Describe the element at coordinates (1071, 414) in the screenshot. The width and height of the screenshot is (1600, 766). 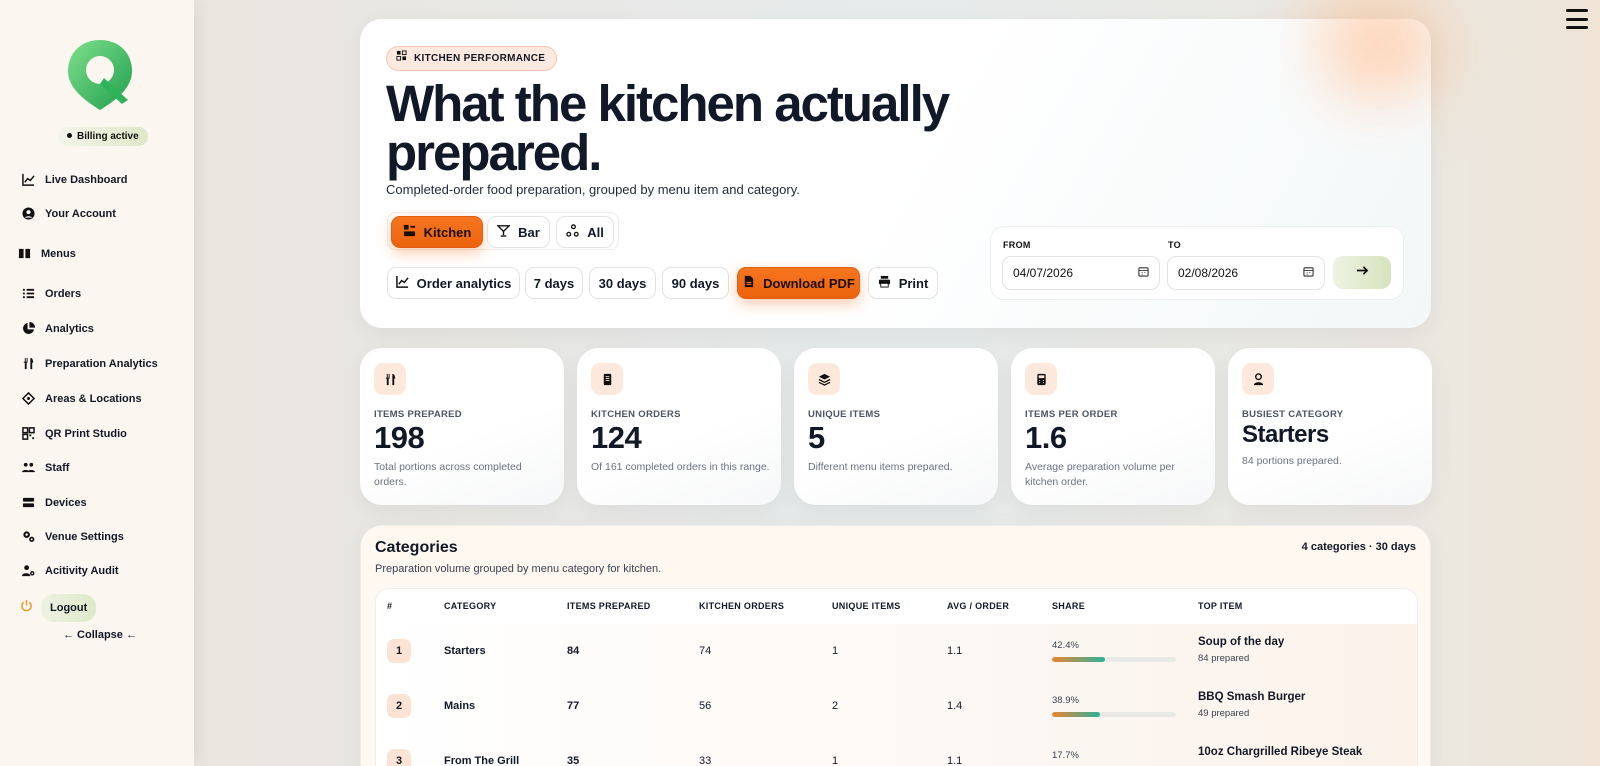
I see `stat-label: ITEMS PER ORDER` at that location.